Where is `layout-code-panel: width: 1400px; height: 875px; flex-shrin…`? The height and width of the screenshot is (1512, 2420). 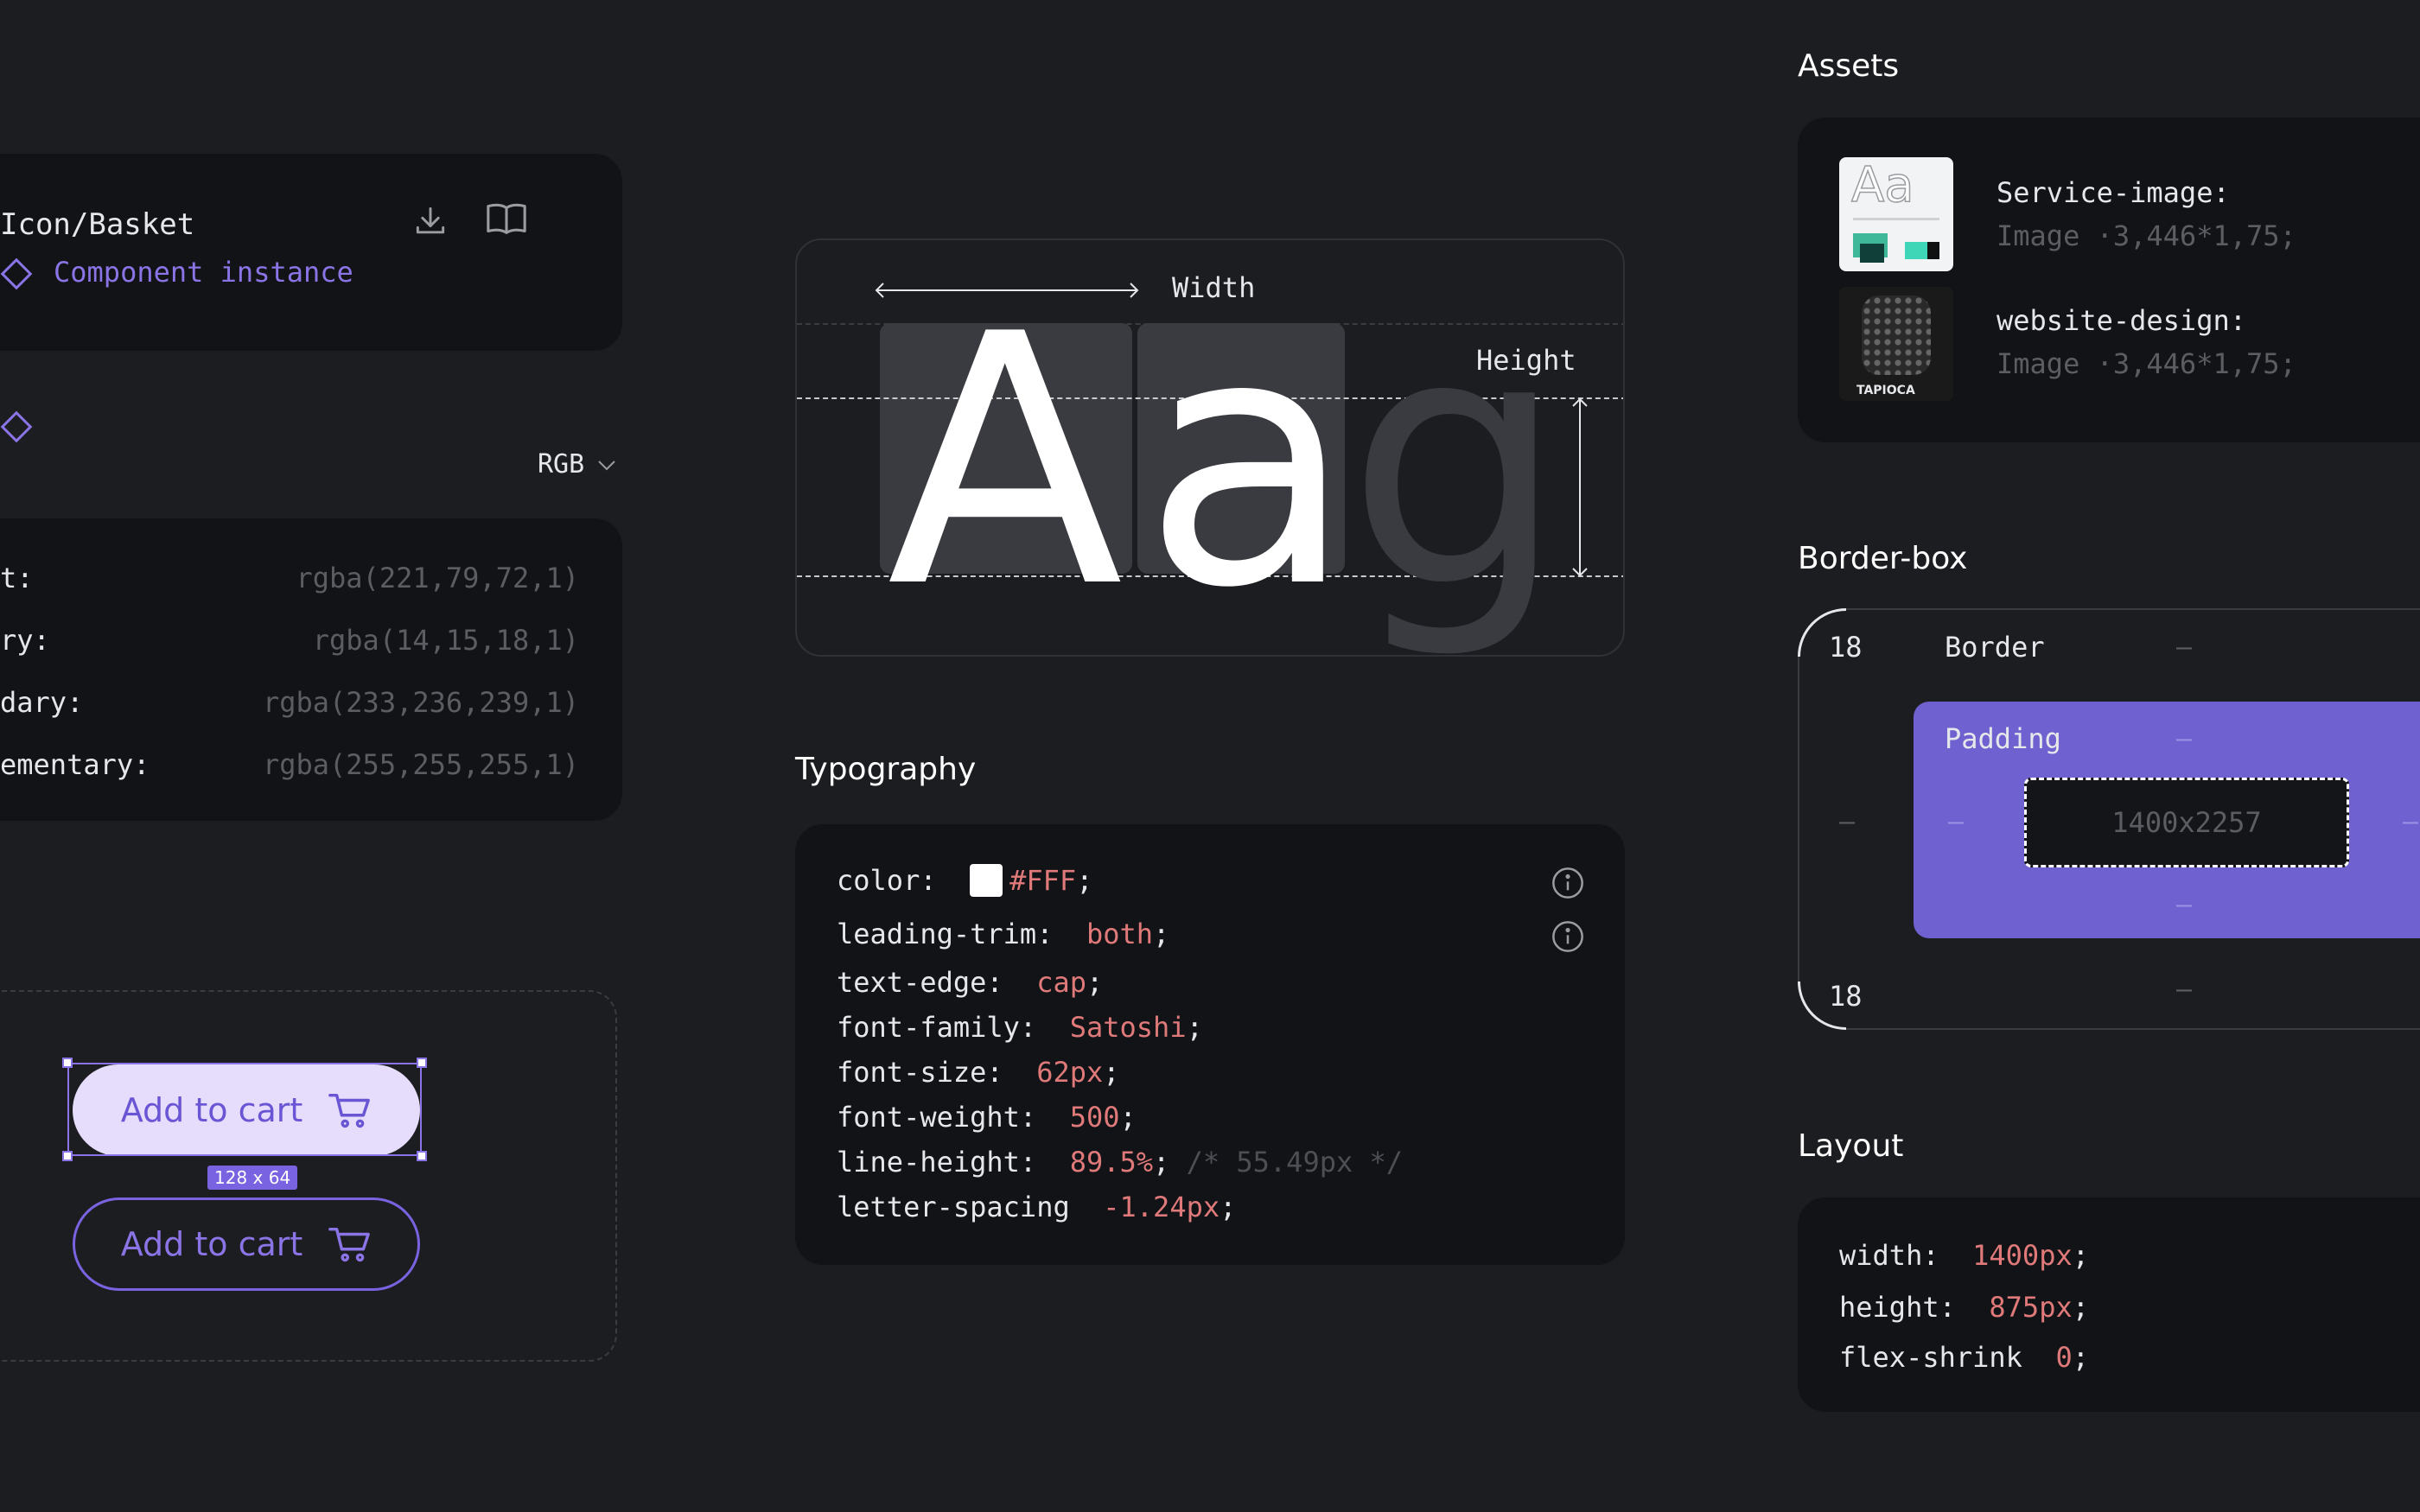
layout-code-panel: width: 1400px; height: 875px; flex-shrin… is located at coordinates (2109, 1305).